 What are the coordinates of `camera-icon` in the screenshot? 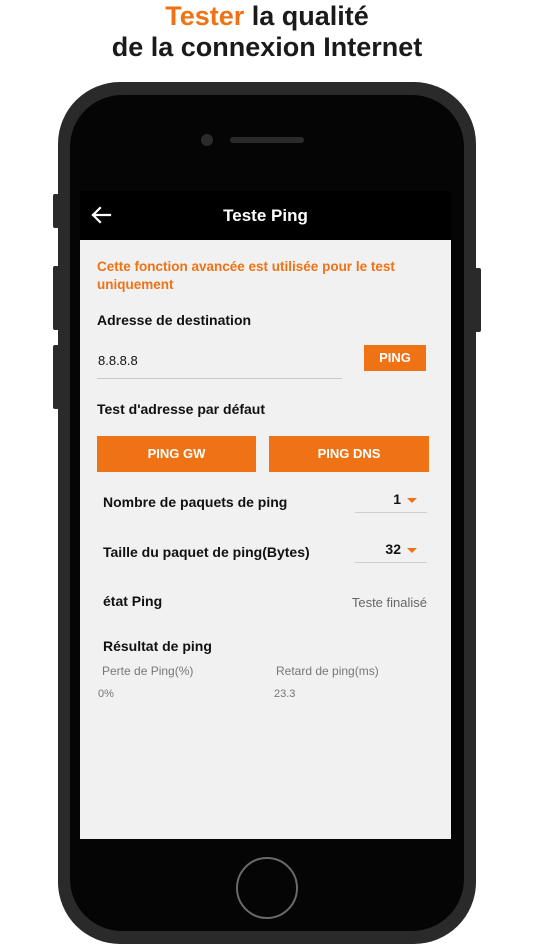 It's located at (207, 140).